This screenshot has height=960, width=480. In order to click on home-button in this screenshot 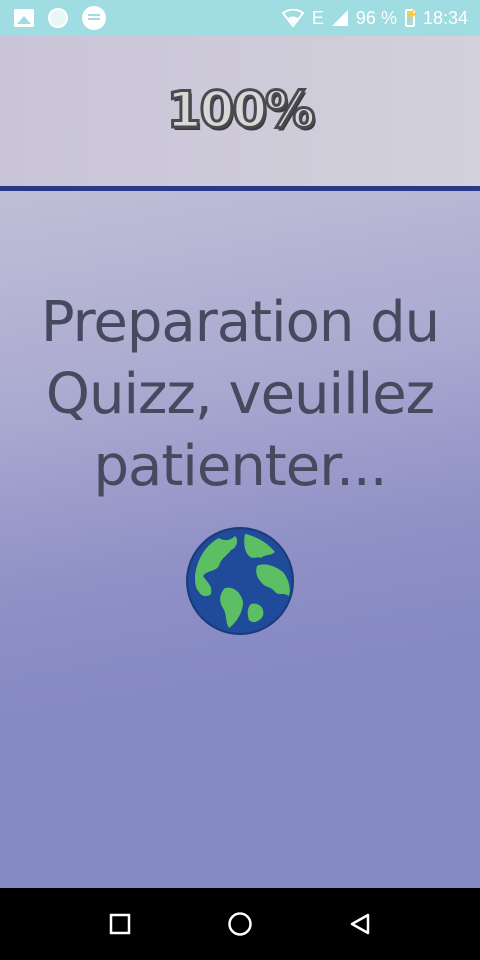, I will do `click(240, 924)`.